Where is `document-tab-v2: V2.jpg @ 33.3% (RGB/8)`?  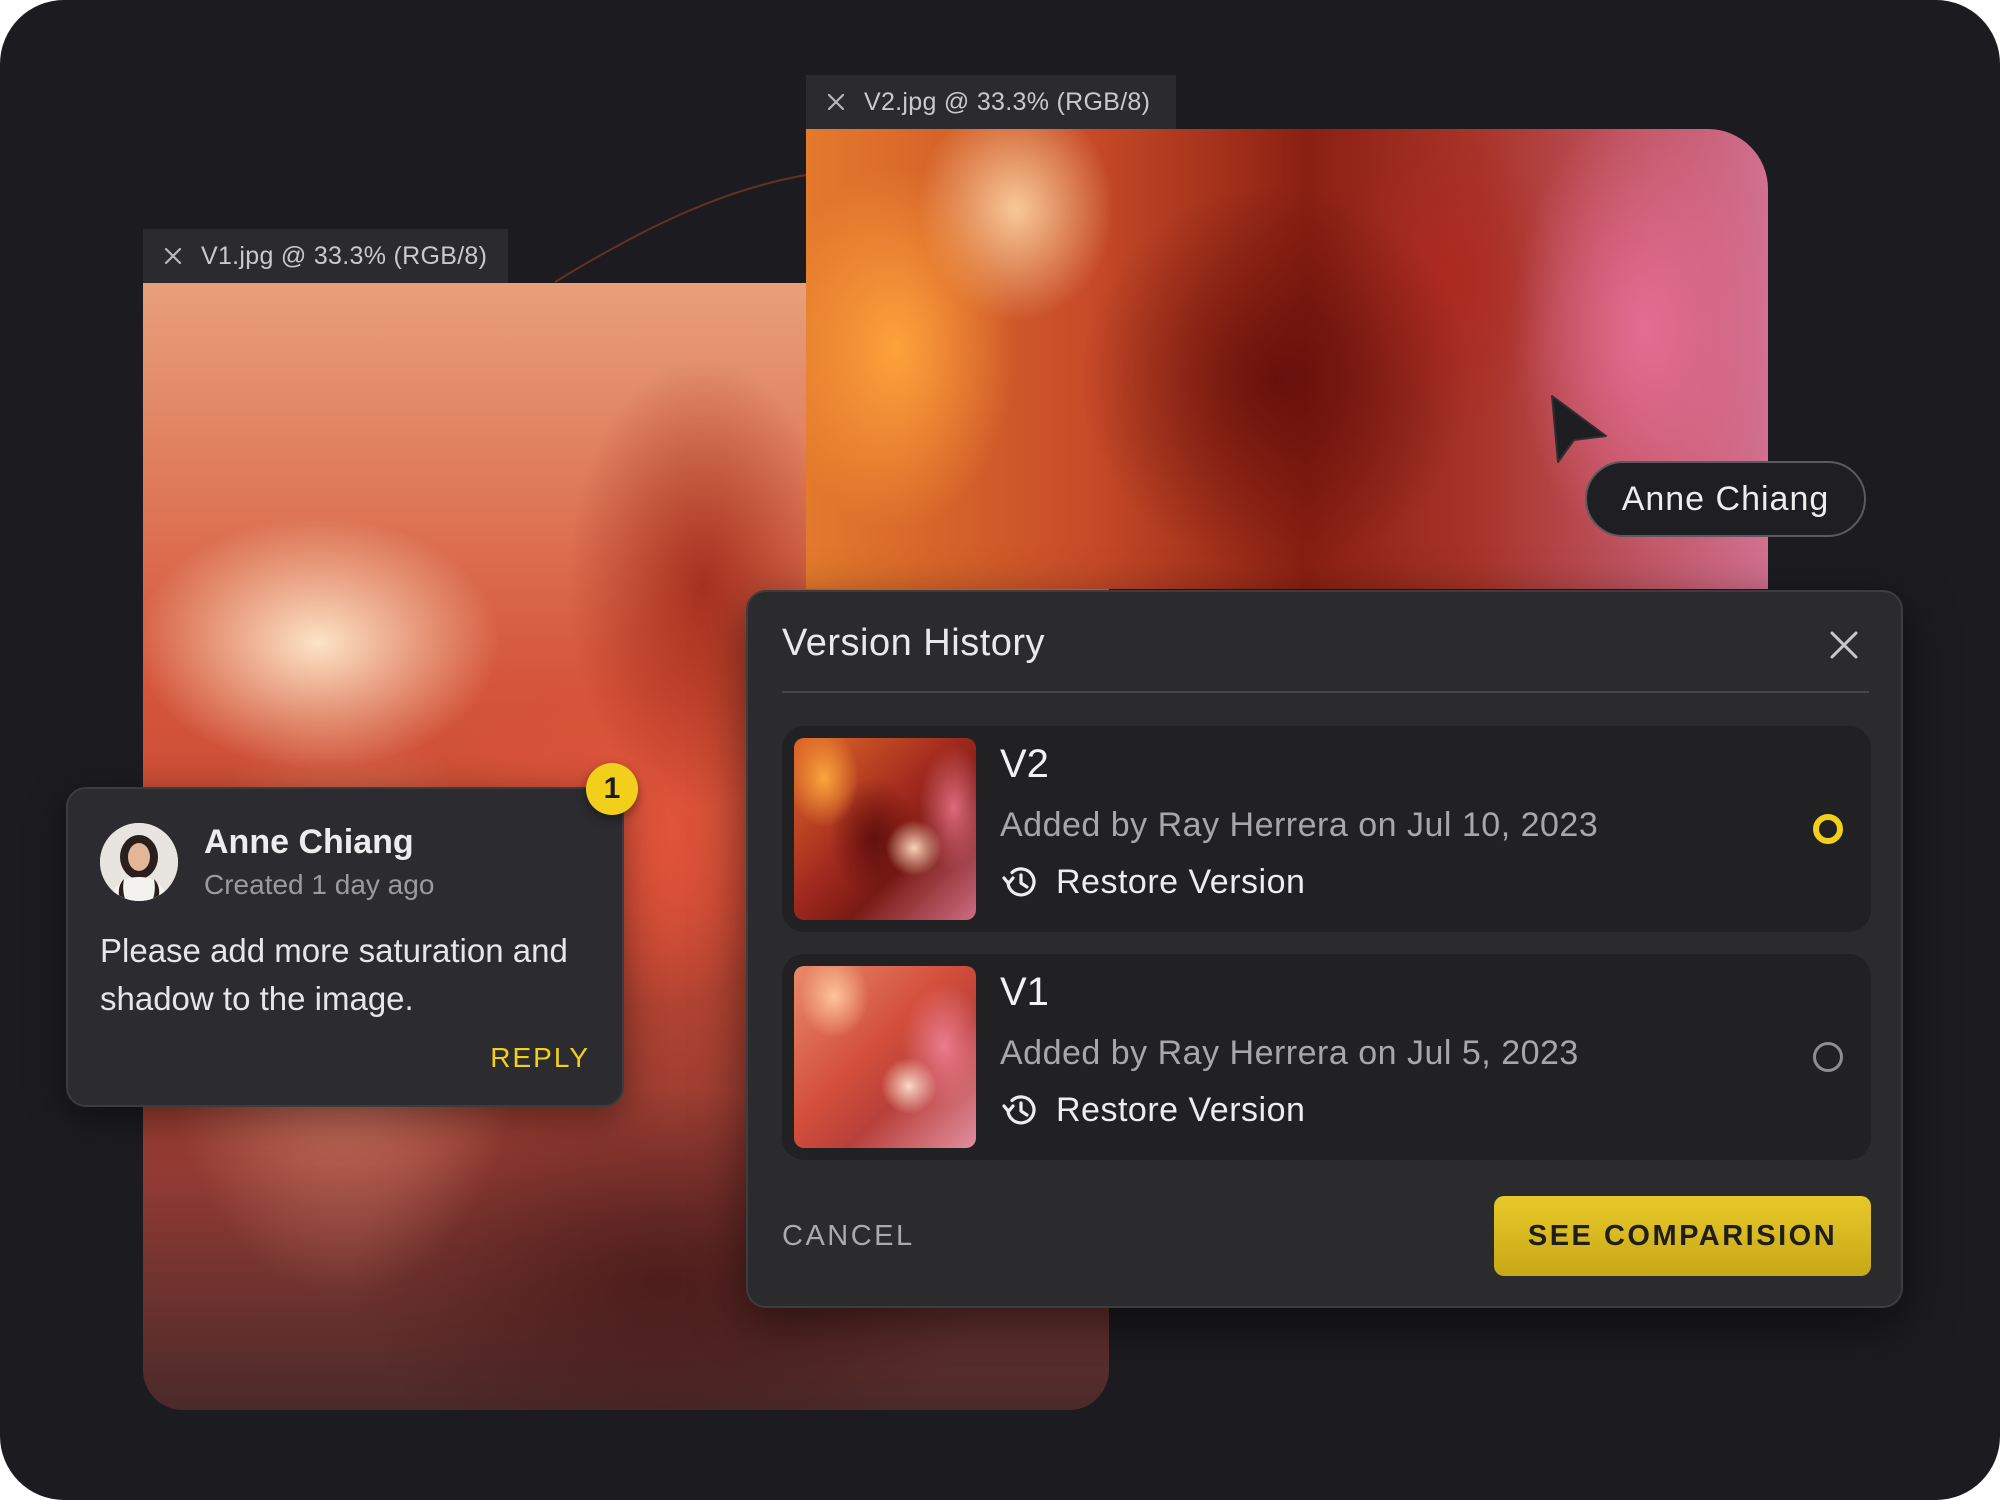 document-tab-v2: V2.jpg @ 33.3% (RGB/8) is located at coordinates (991, 102).